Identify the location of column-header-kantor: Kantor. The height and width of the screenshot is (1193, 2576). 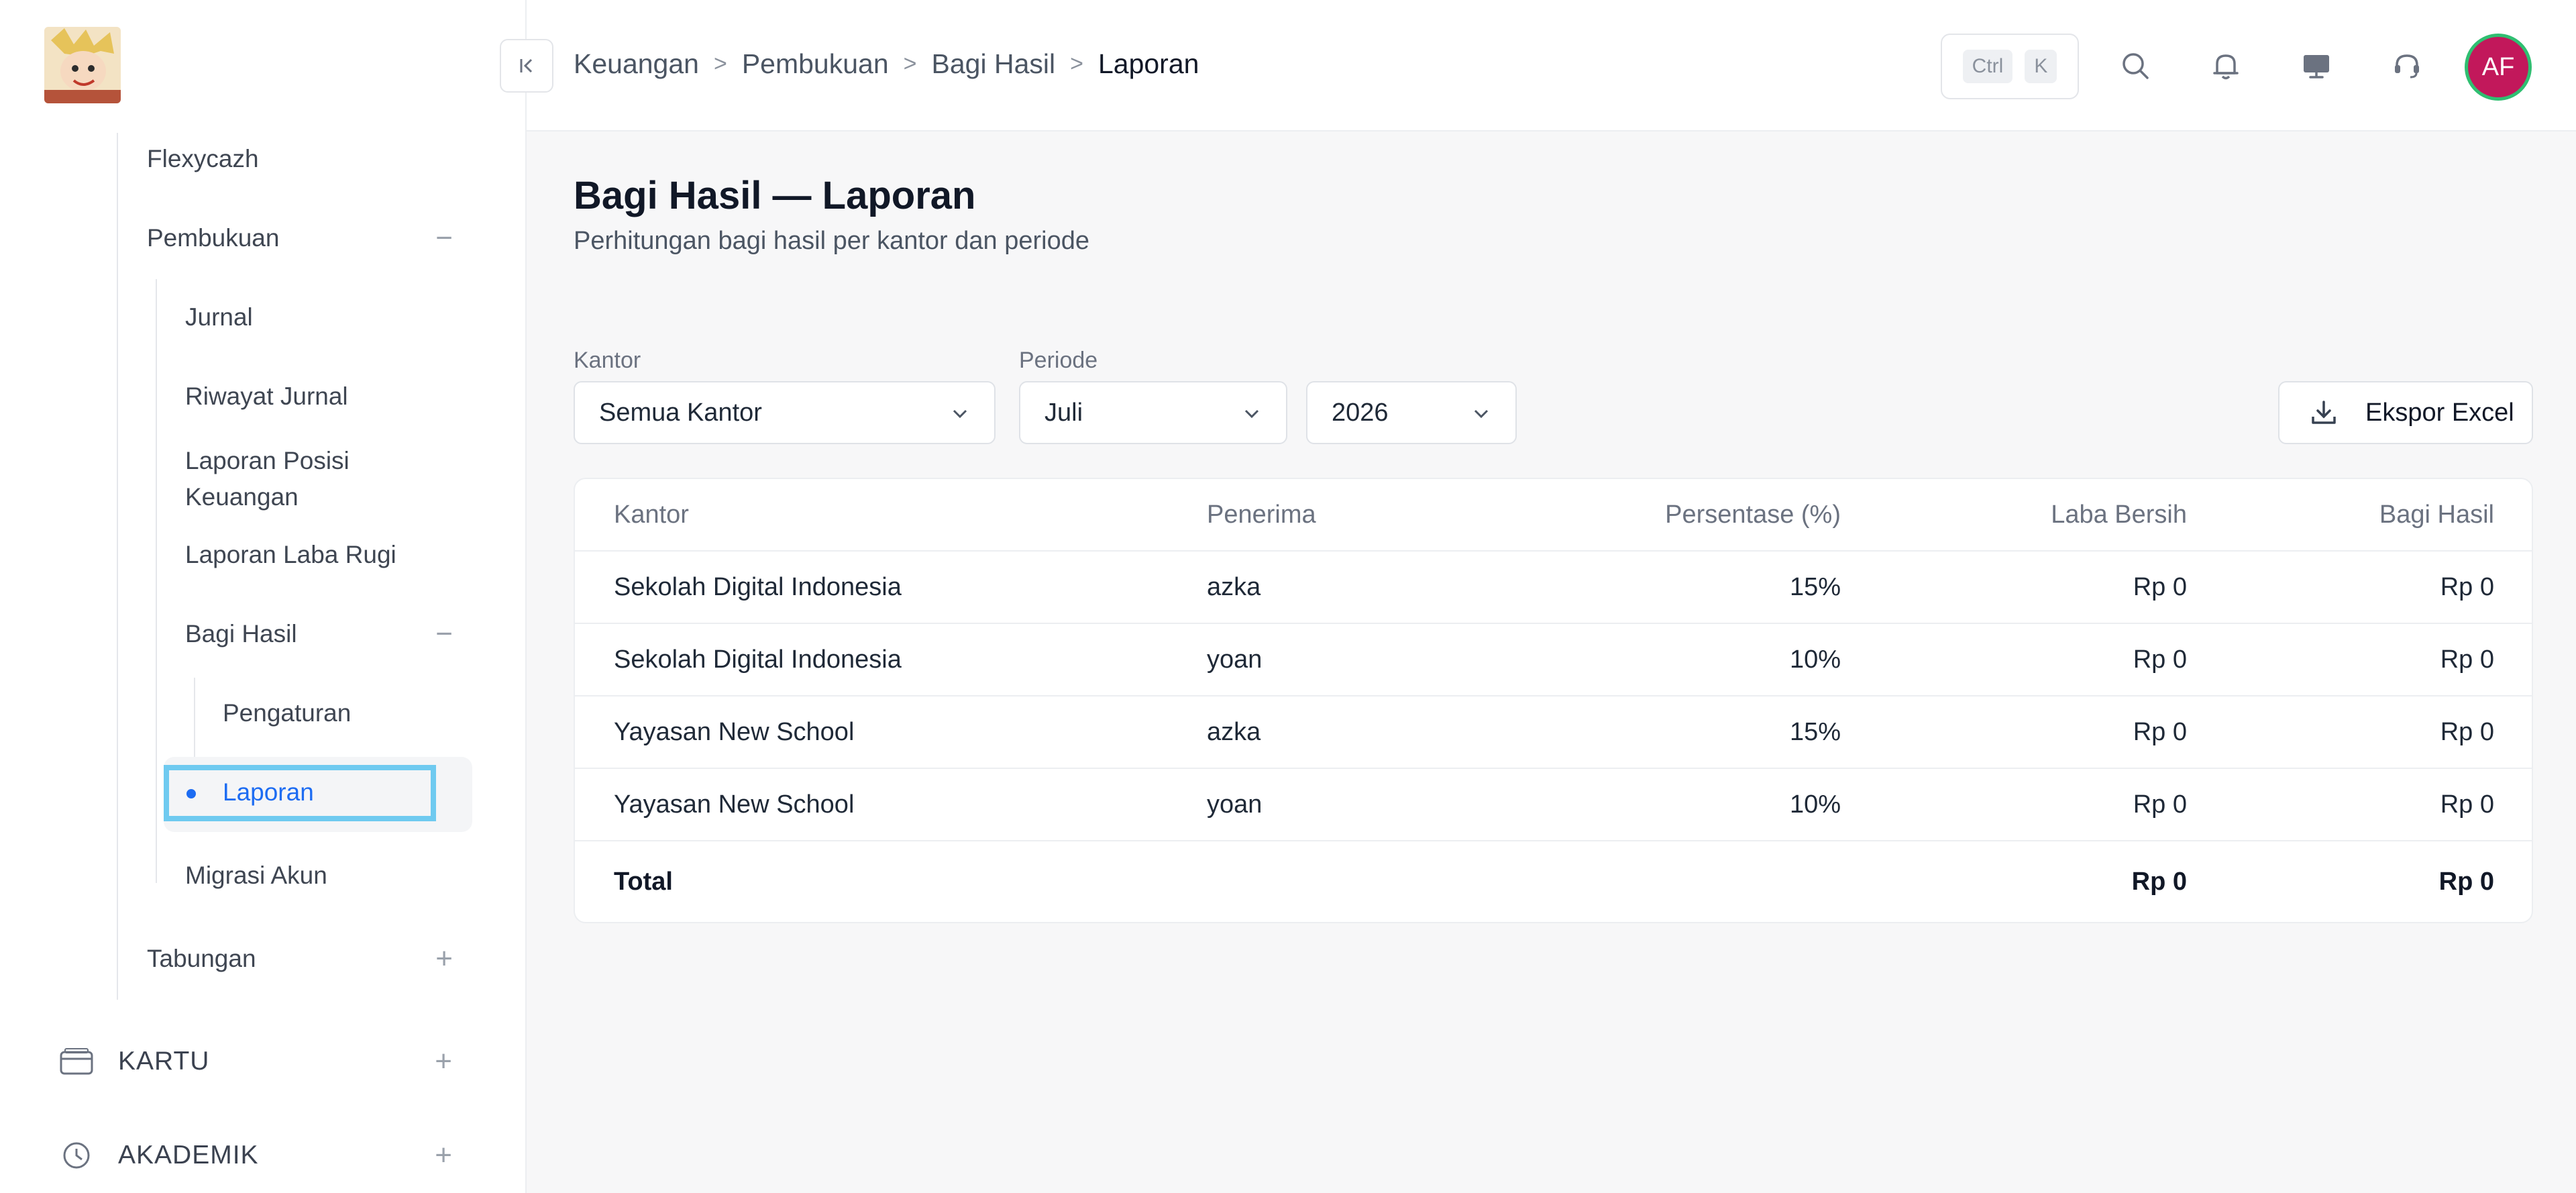
(651, 514).